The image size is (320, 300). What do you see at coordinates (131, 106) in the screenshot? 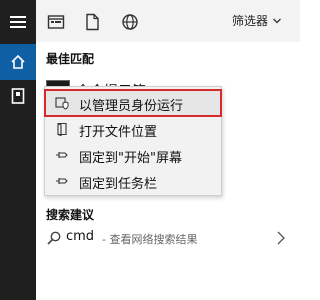
I see `menu-item-label: 以管理员身份运行` at bounding box center [131, 106].